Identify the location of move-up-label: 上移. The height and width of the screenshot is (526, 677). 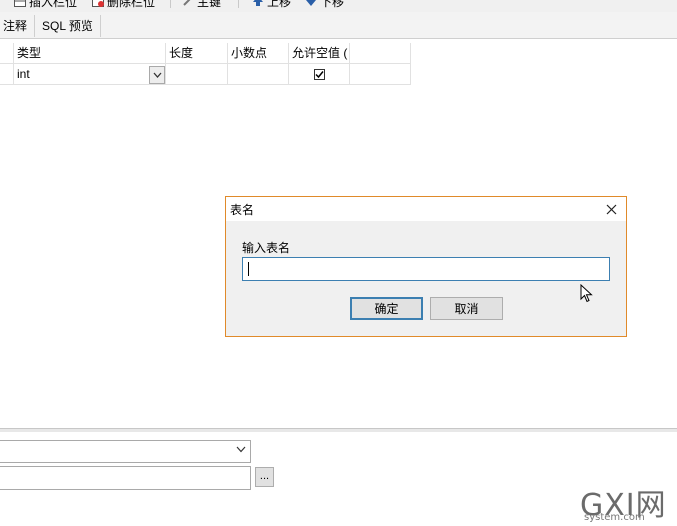
(279, 4).